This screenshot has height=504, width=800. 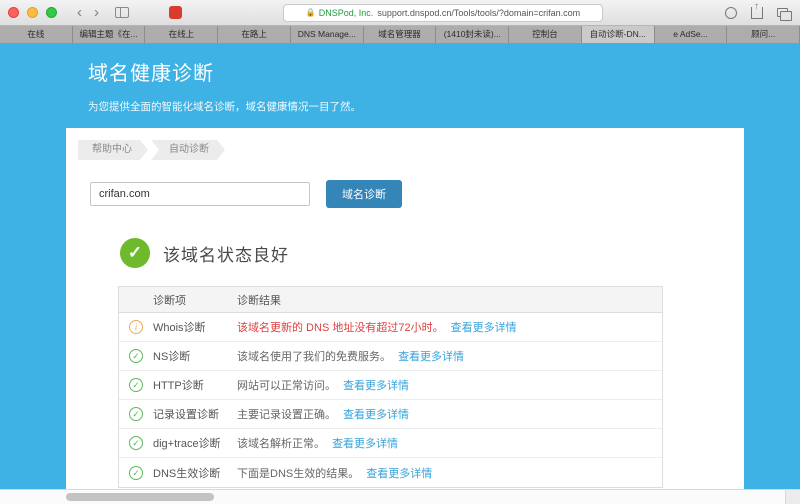 What do you see at coordinates (51, 12) in the screenshot?
I see `zoom-window-button` at bounding box center [51, 12].